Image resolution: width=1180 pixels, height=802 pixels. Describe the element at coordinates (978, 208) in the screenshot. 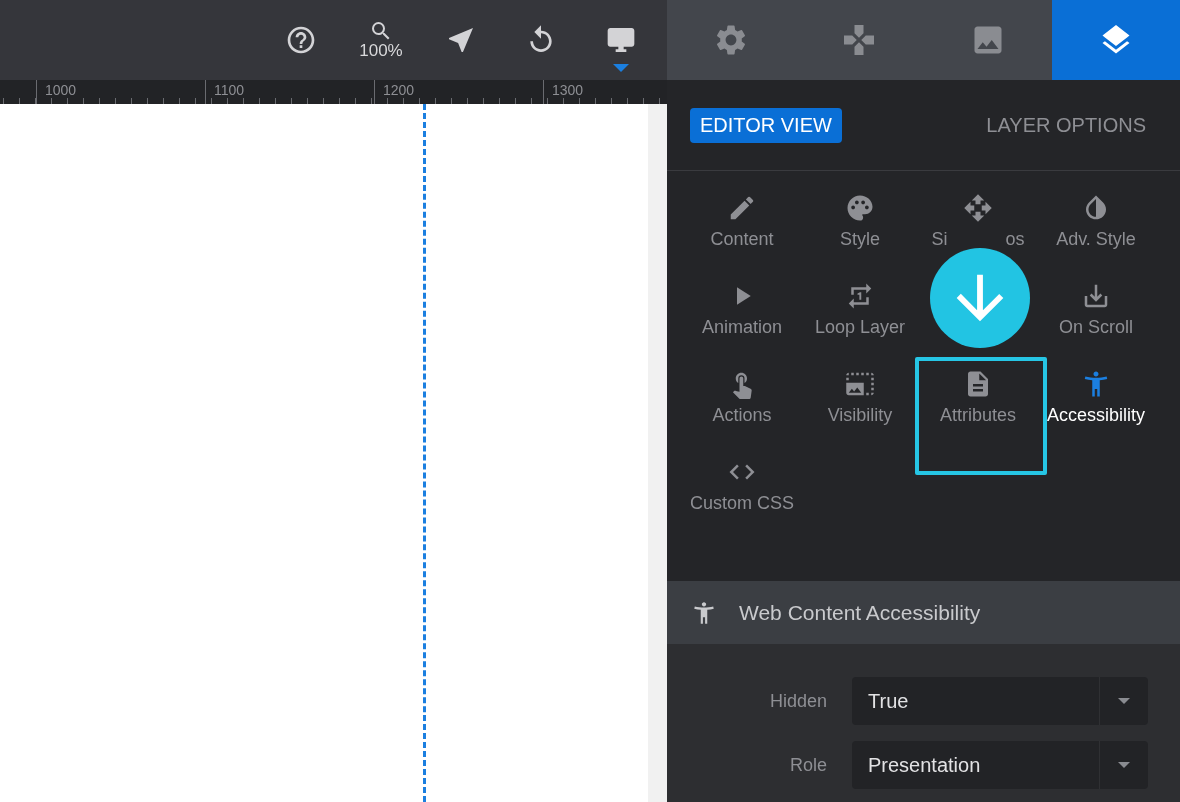

I see `move-icon` at that location.